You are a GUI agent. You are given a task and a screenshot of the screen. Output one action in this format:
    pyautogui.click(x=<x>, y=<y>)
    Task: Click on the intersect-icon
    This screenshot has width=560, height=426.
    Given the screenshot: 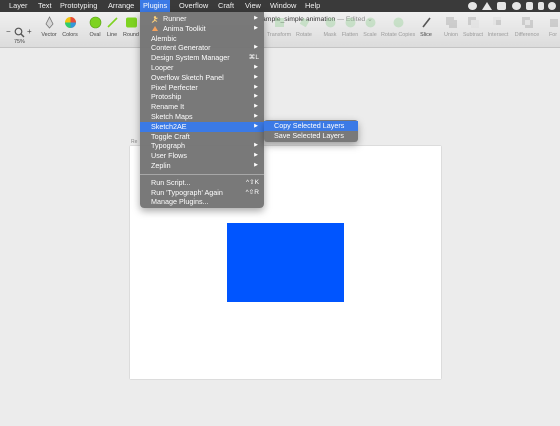 What is the action you would take?
    pyautogui.click(x=496, y=21)
    